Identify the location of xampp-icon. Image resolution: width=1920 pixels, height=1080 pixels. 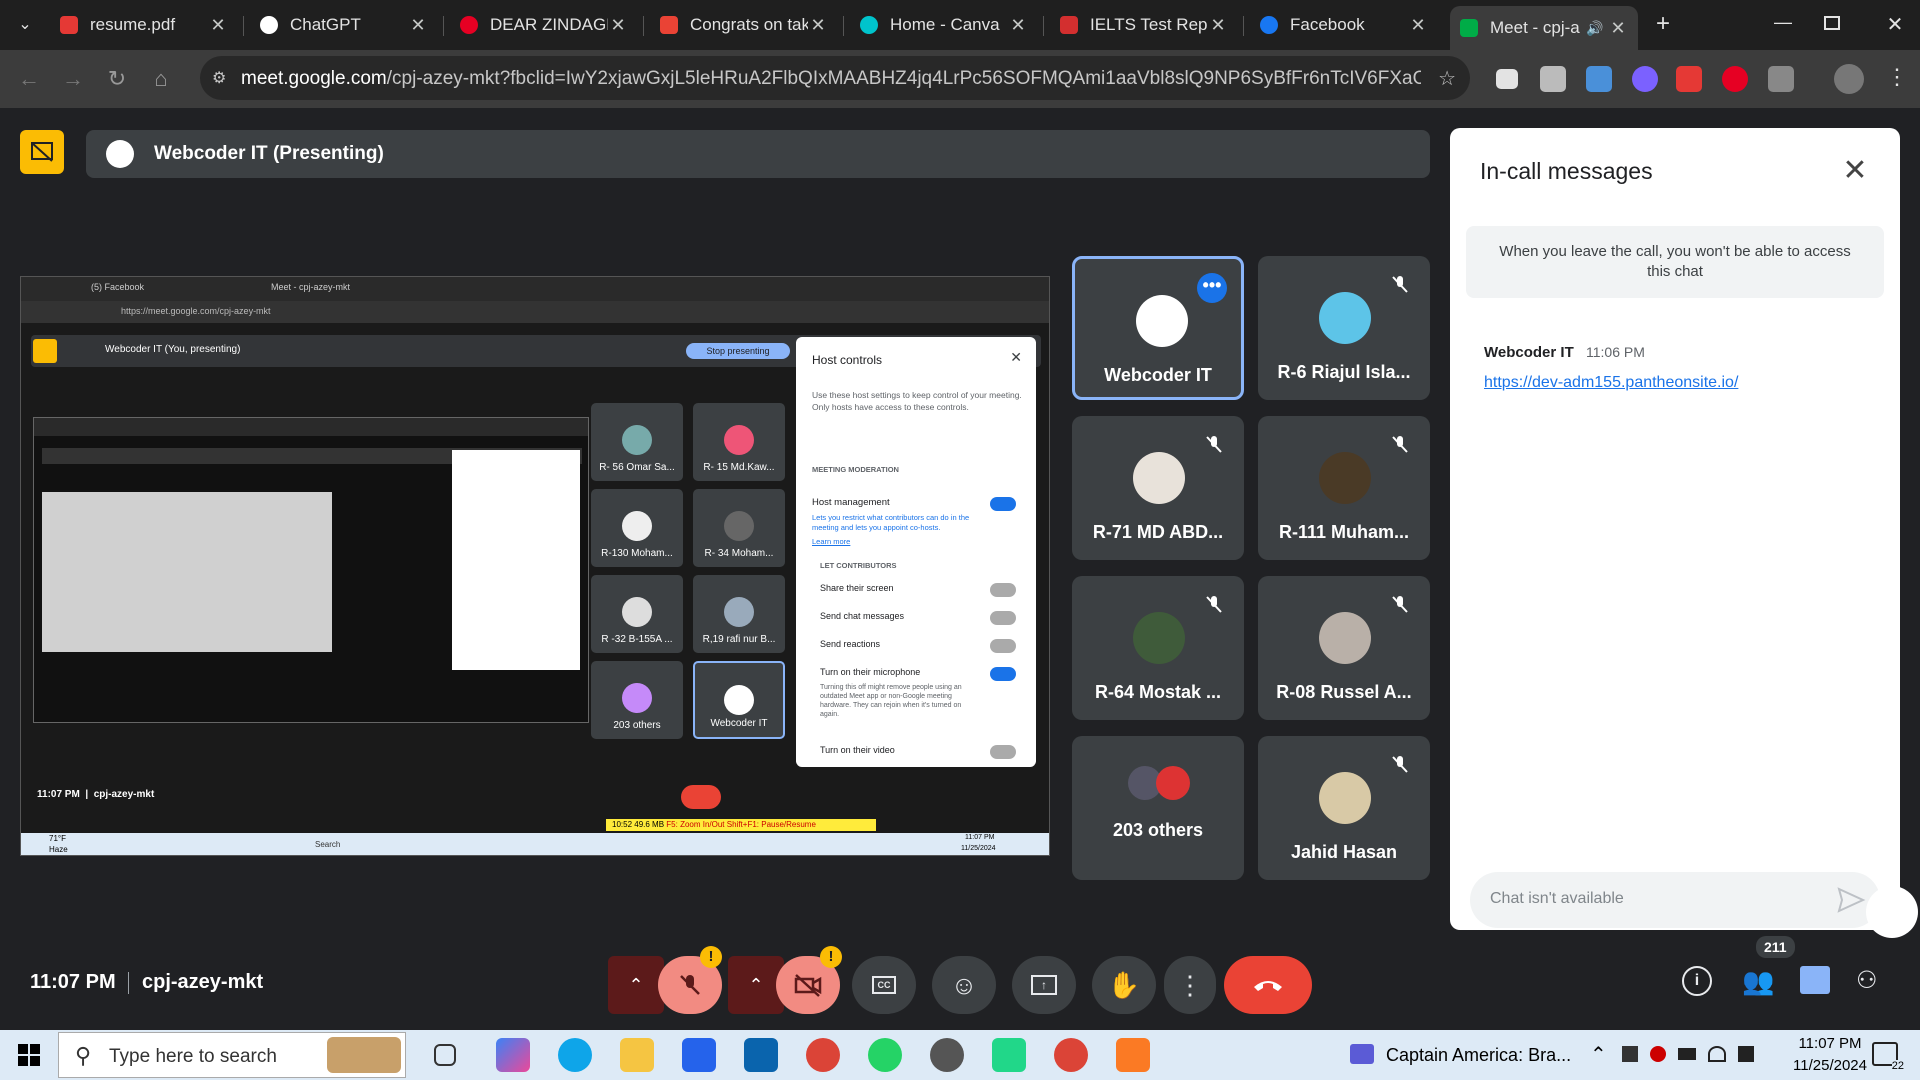
(1133, 1055).